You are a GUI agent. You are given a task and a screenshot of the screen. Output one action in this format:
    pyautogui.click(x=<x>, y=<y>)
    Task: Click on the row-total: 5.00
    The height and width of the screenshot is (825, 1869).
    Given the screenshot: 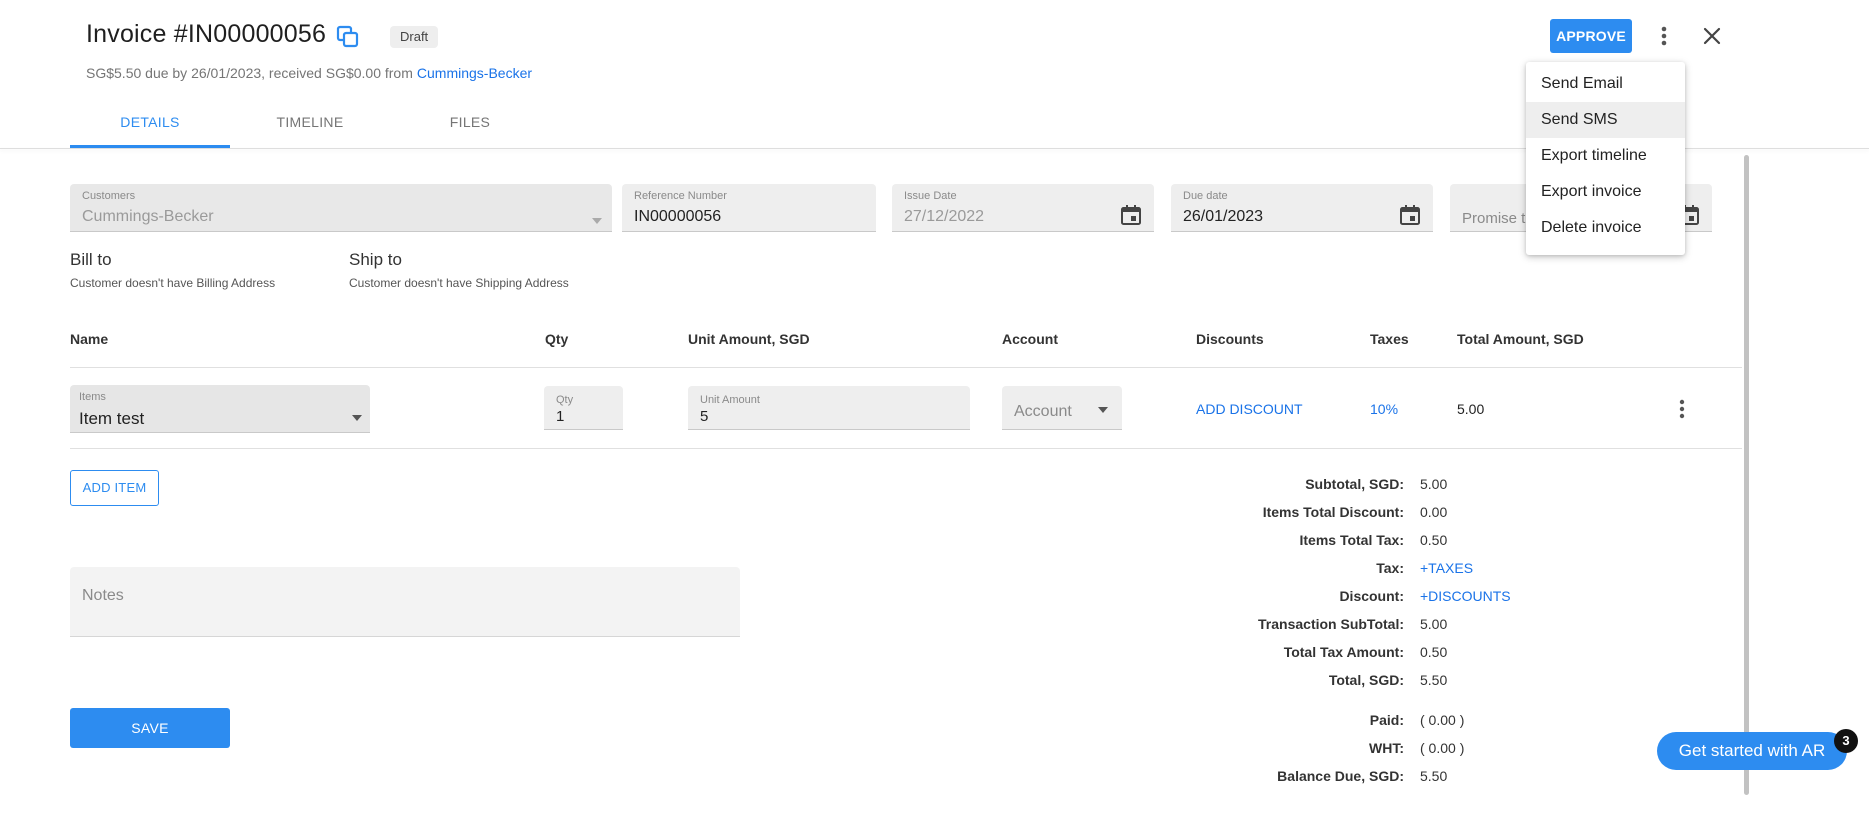 What is the action you would take?
    pyautogui.click(x=1471, y=409)
    